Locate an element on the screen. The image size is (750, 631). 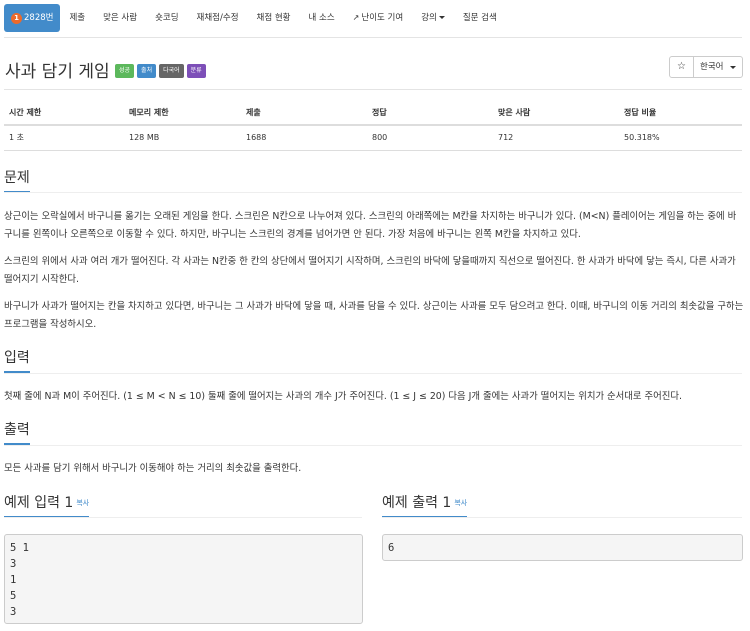
sample-input-box: 5 1 3 1 5 3 is located at coordinates (183, 579).